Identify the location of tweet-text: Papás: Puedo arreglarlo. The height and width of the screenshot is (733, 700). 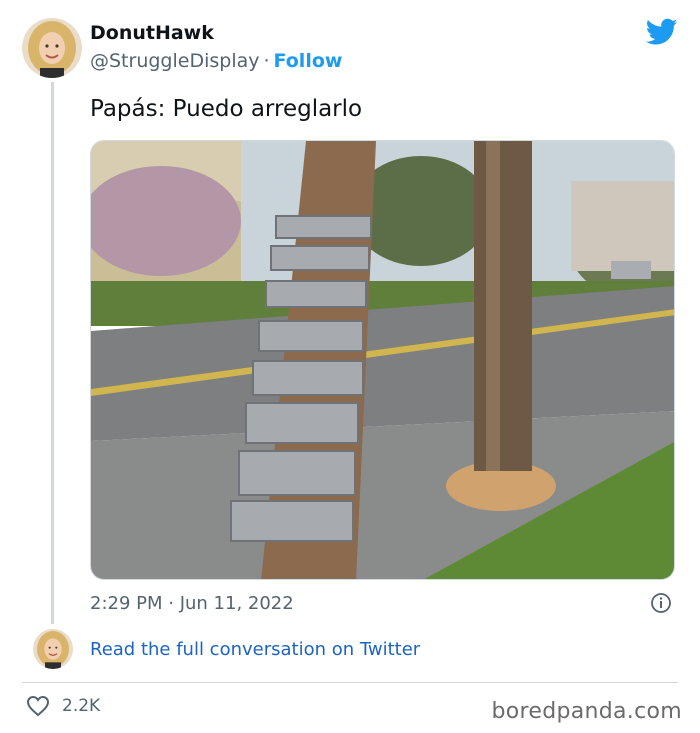
(226, 109).